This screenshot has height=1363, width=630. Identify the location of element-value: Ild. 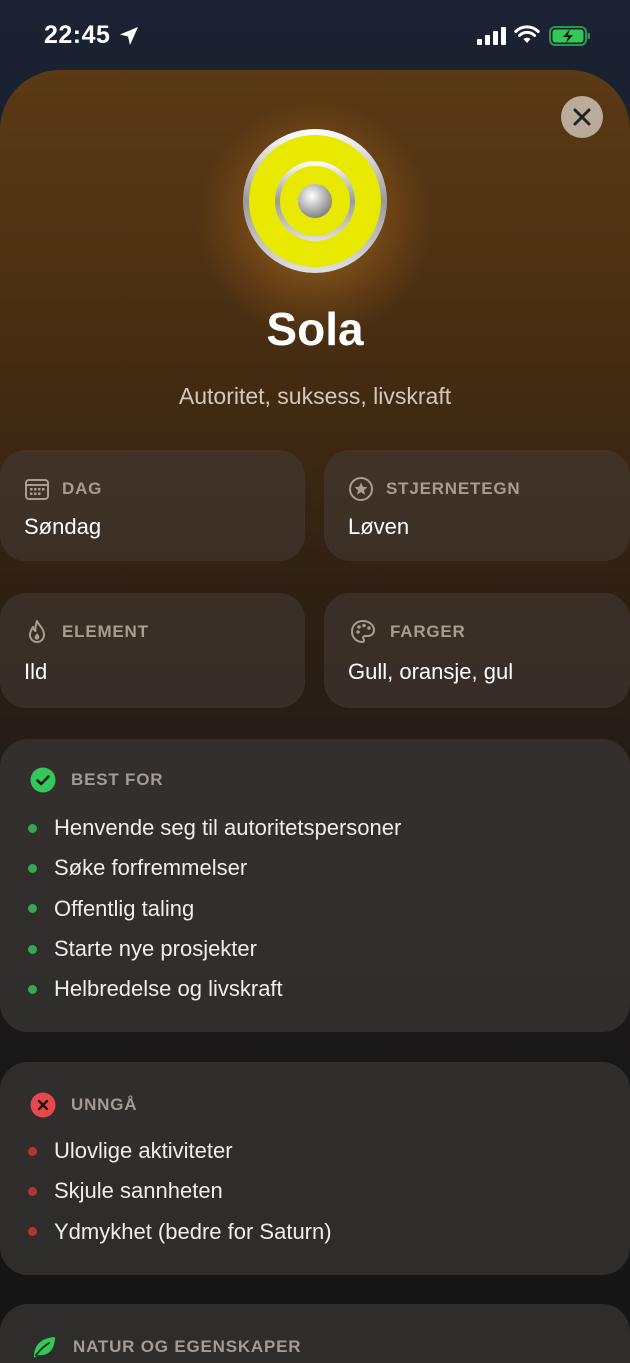
(36, 671).